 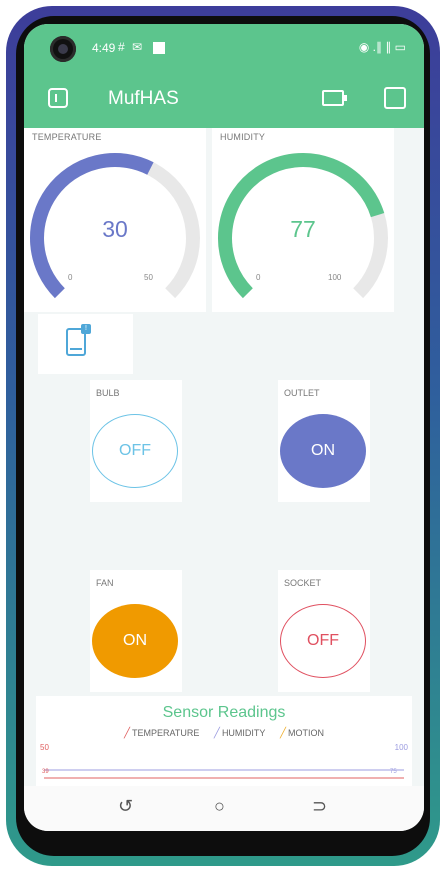 I want to click on bulb-label: BULB, so click(x=108, y=393).